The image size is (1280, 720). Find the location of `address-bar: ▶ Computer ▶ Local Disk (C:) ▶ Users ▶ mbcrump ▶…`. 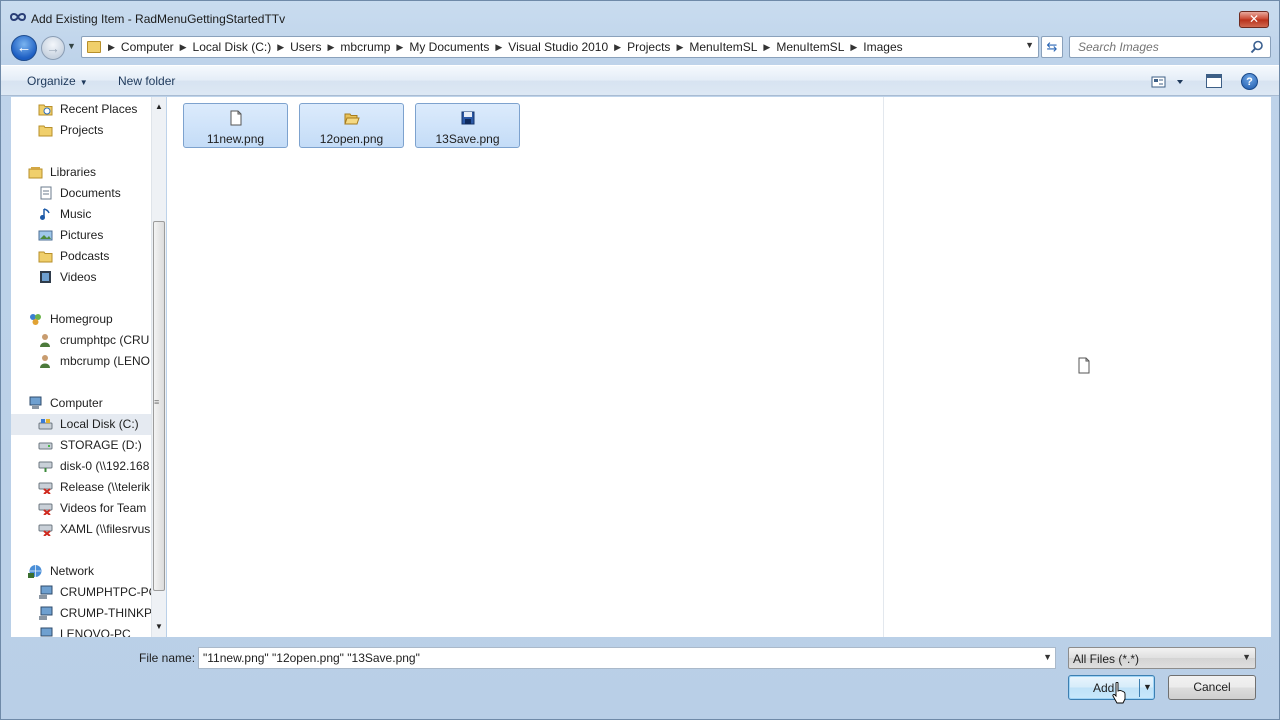

address-bar: ▶ Computer ▶ Local Disk (C:) ▶ Users ▶ mbcrump ▶… is located at coordinates (560, 47).